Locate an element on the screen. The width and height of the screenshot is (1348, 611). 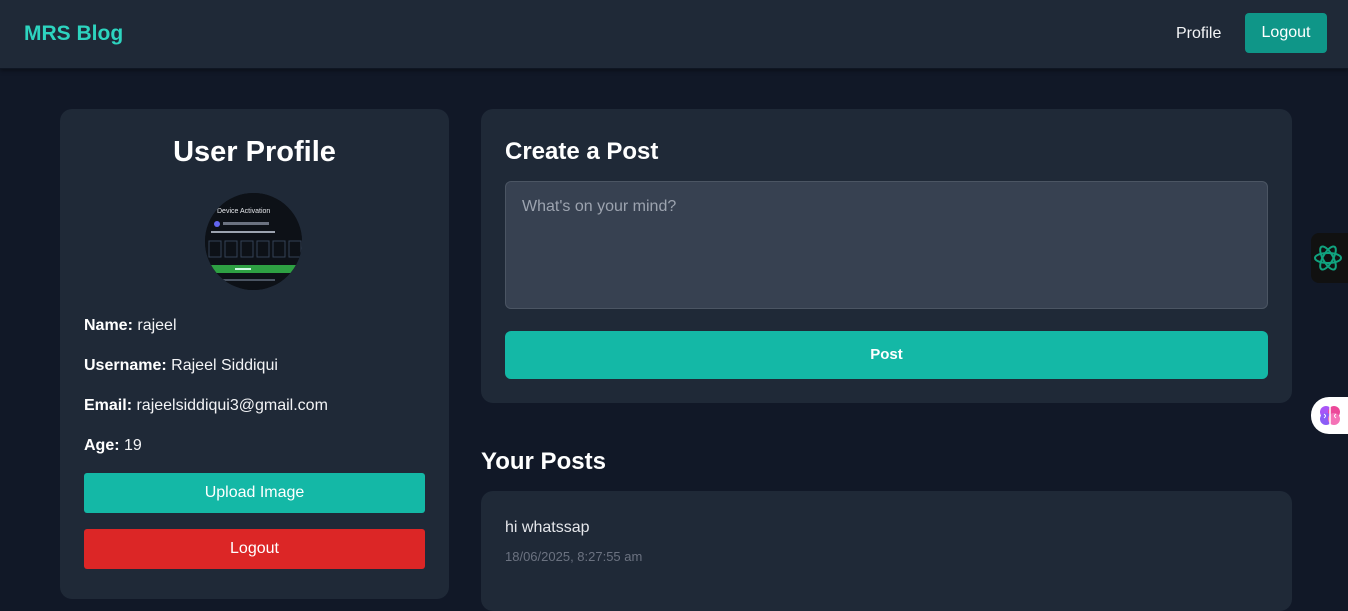
profile-name-row: Name: rajeel is located at coordinates (130, 326).